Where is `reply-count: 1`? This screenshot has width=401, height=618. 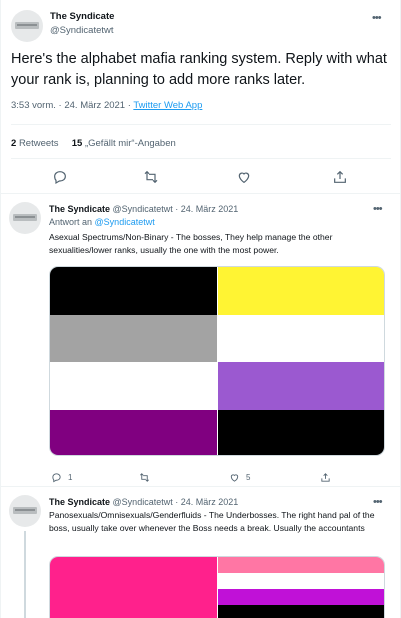 reply-count: 1 is located at coordinates (70, 477).